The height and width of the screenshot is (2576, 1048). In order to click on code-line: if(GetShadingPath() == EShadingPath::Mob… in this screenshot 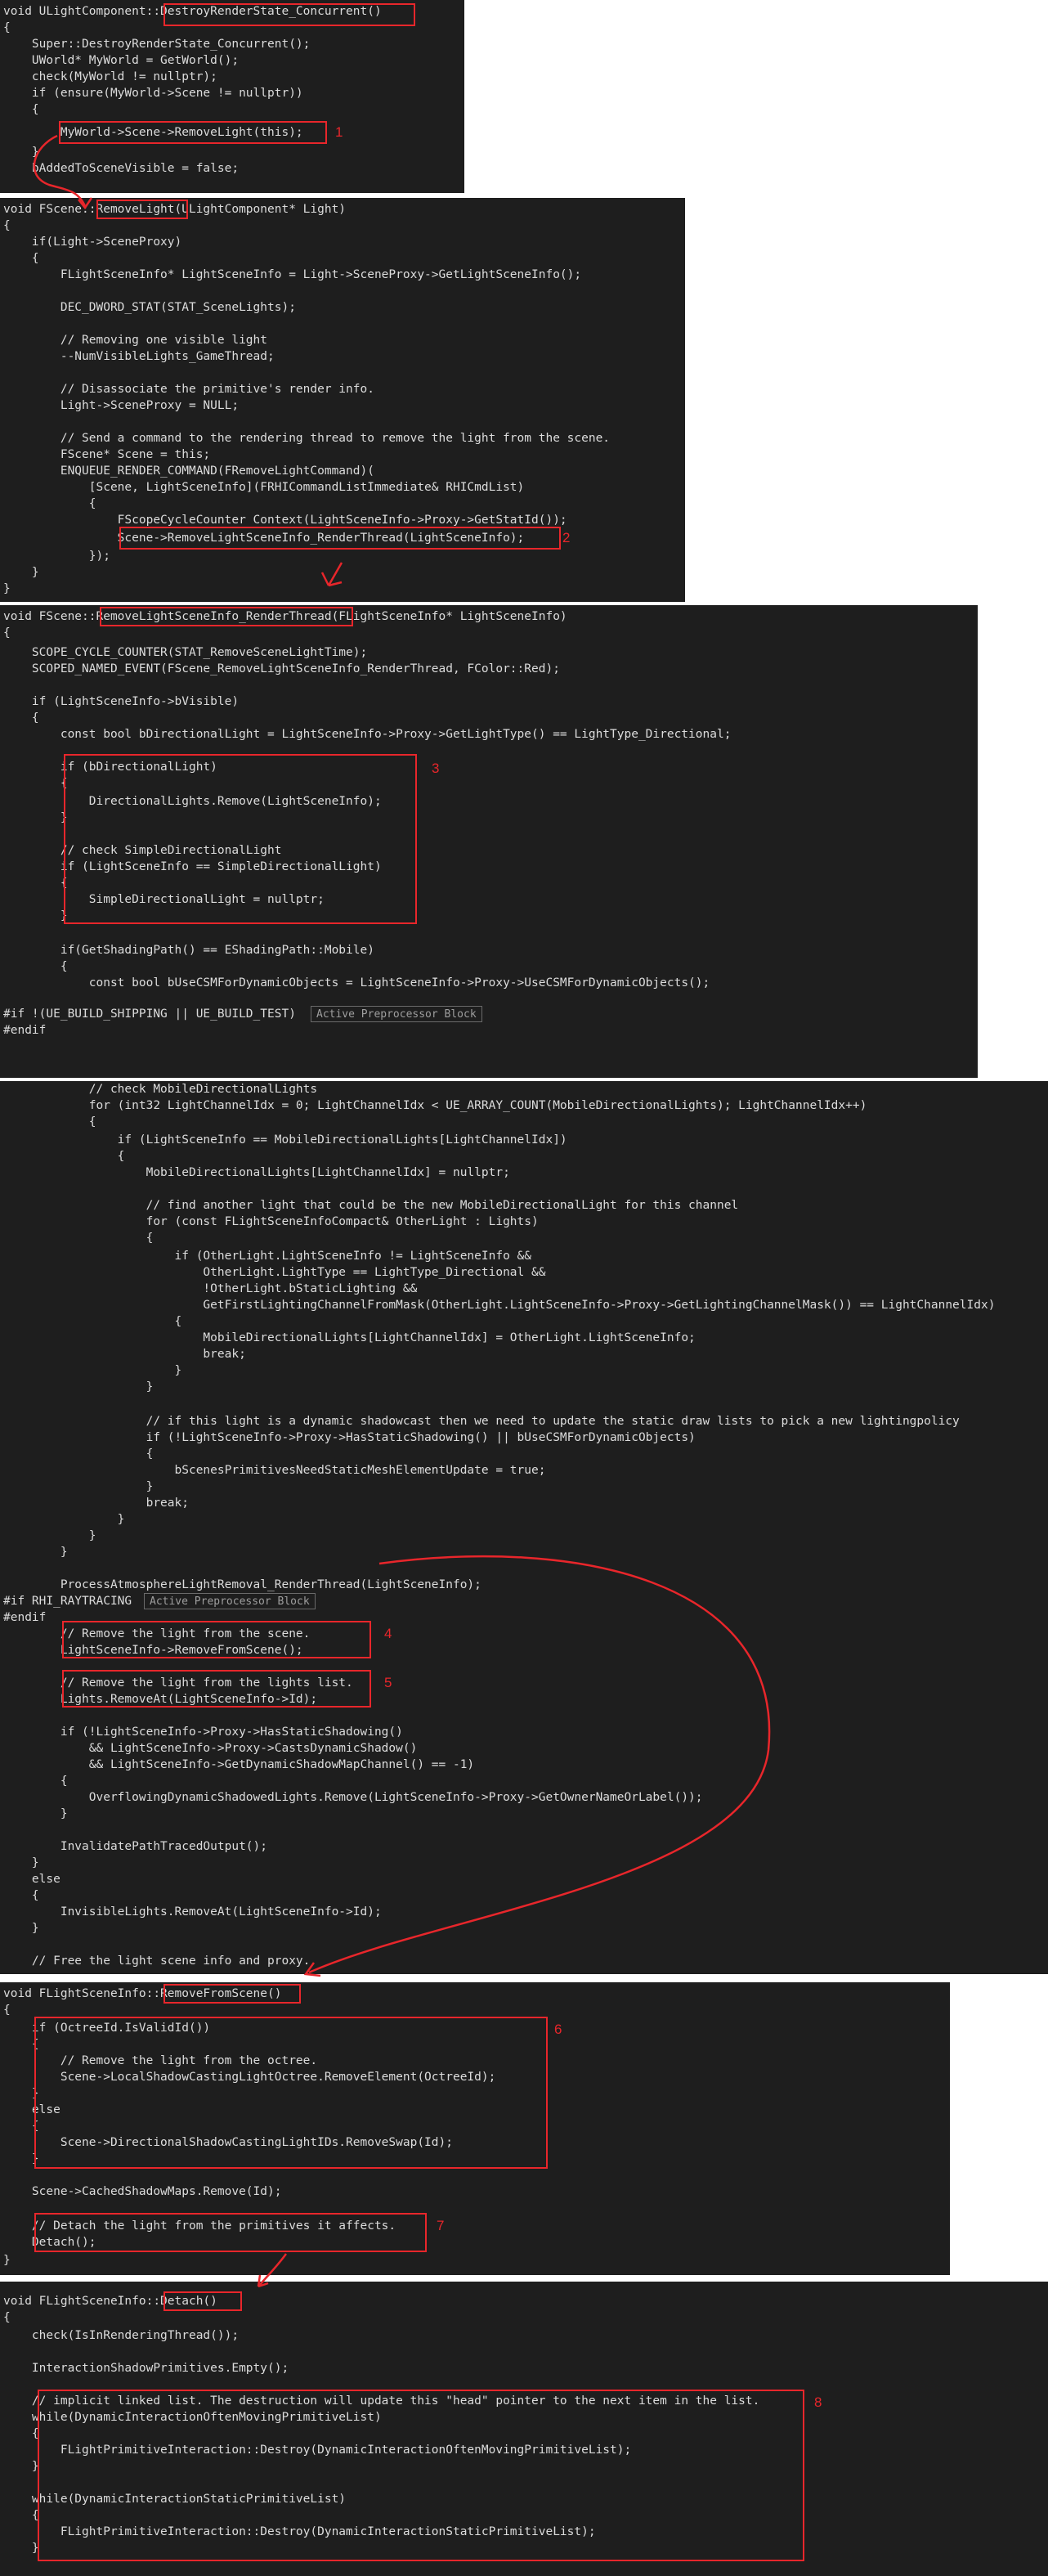, I will do `click(188, 951)`.